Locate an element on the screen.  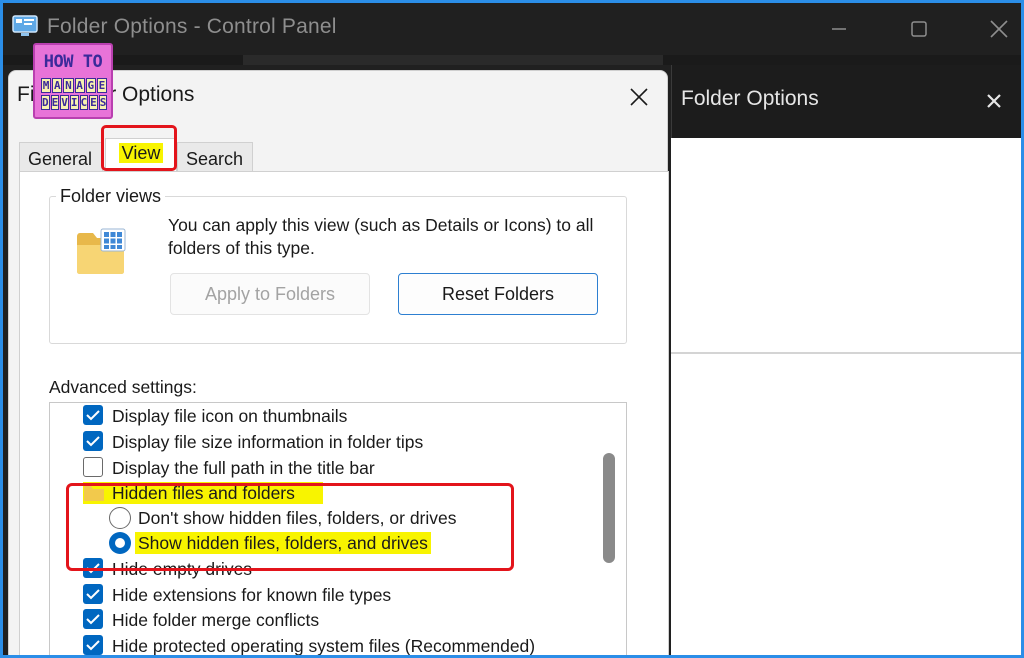
tab-search-label: Search is located at coordinates (215, 159).